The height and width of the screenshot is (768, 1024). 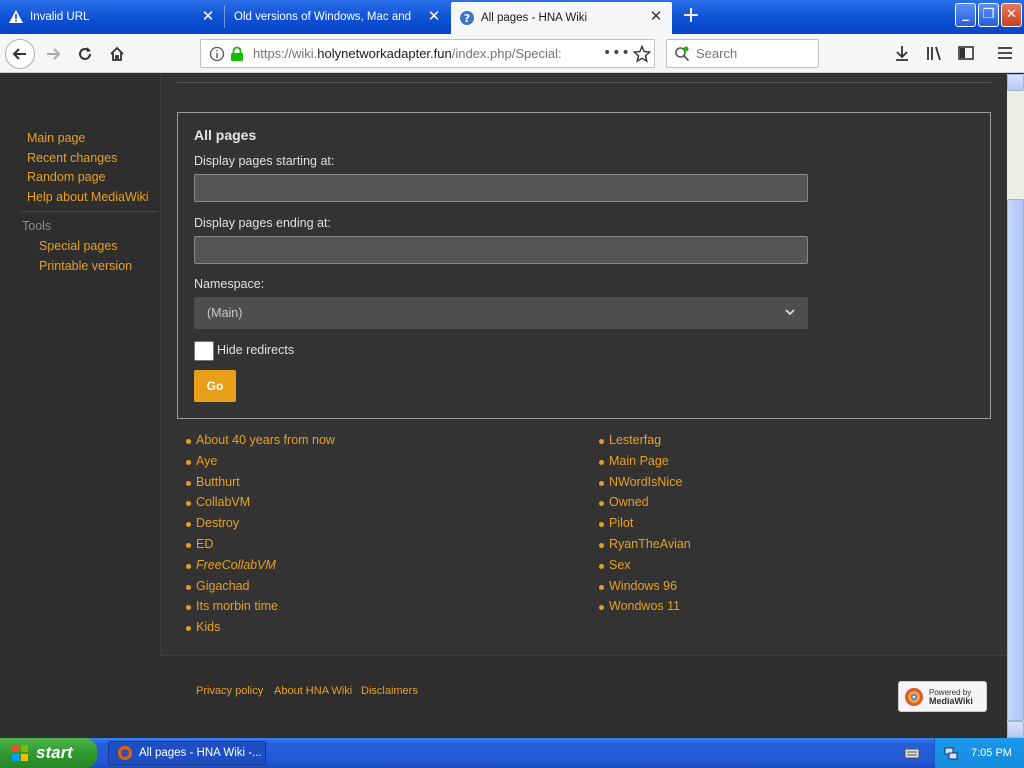 I want to click on list-item: CollabVM, so click(x=260, y=505).